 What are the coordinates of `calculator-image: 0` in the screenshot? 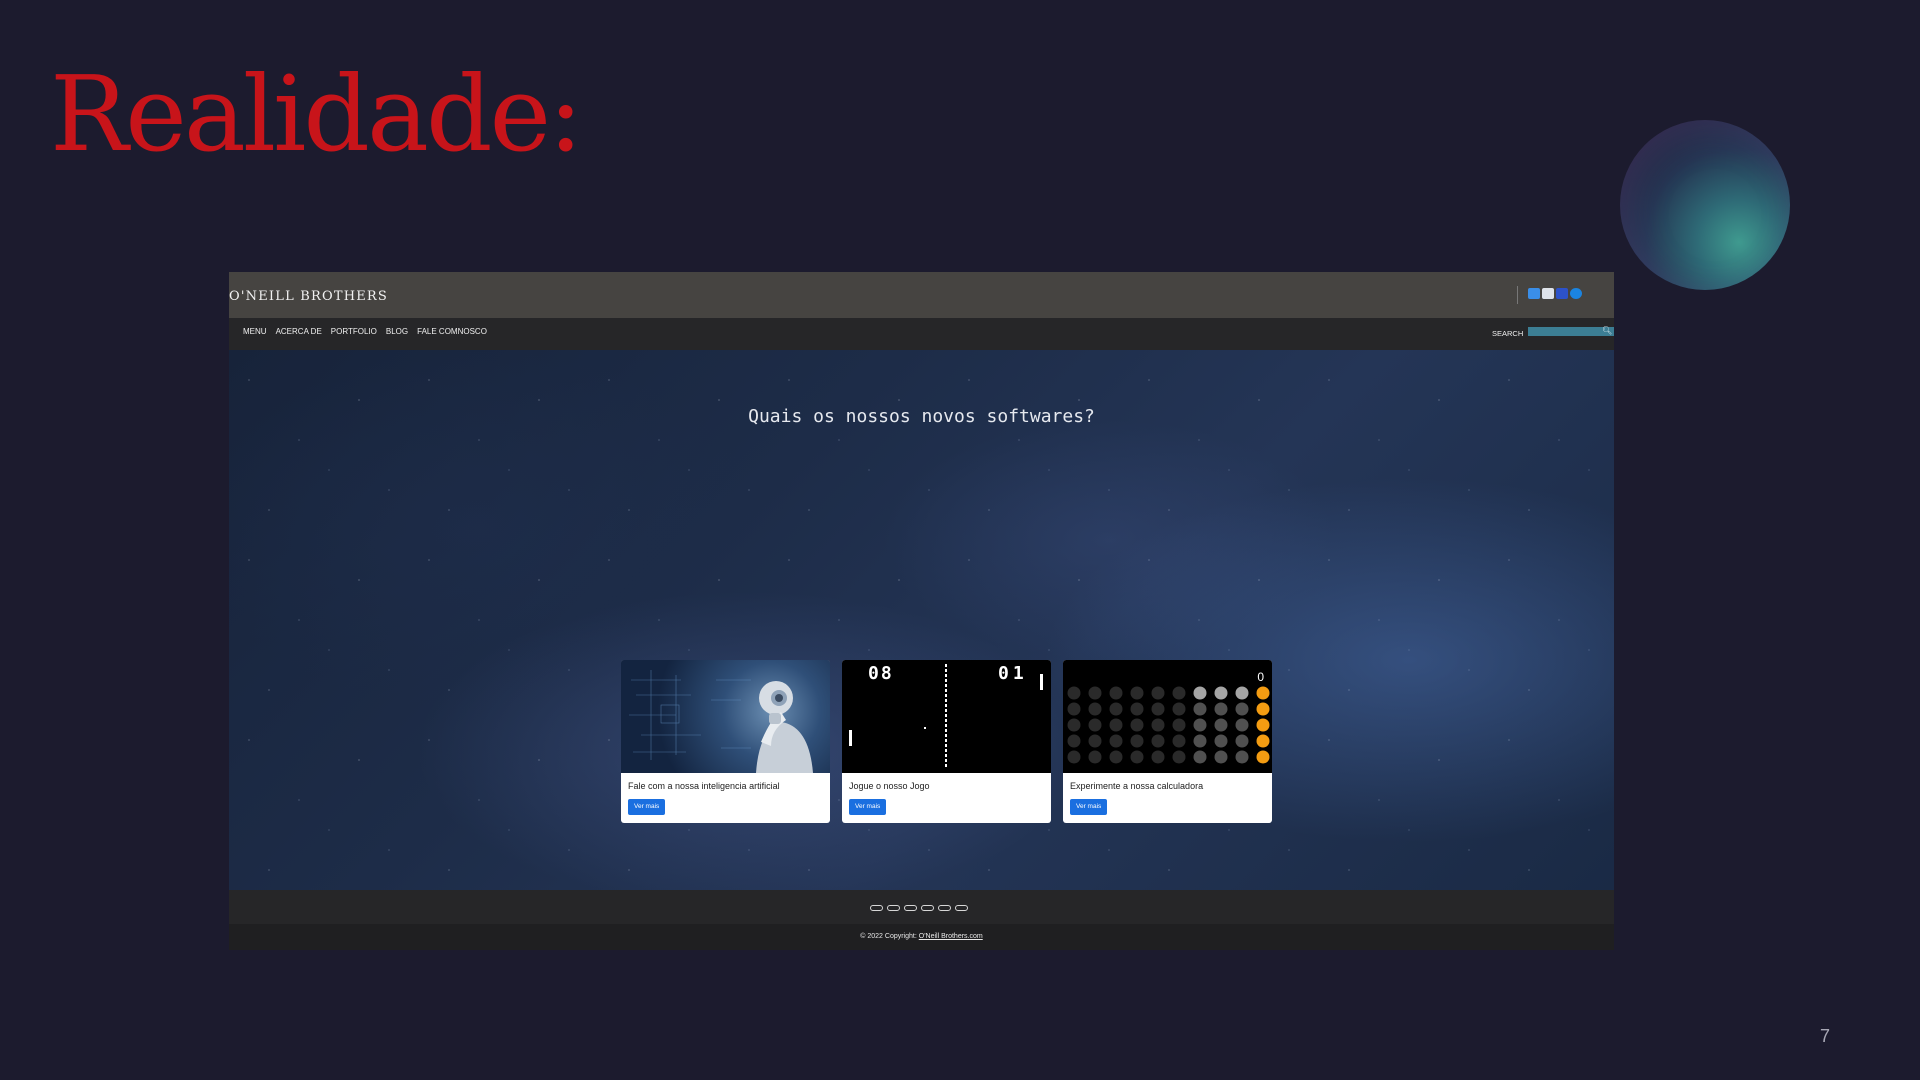 It's located at (1167, 716).